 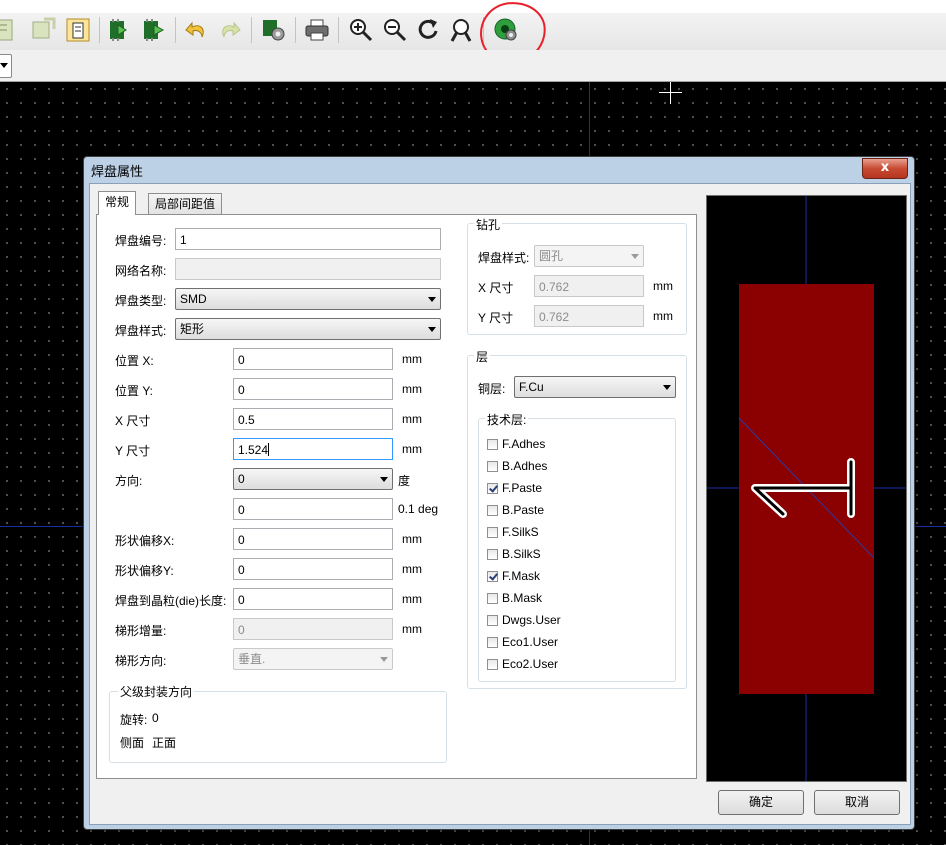 What do you see at coordinates (313, 509) in the screenshot?
I see `orientation-custom-input: 0` at bounding box center [313, 509].